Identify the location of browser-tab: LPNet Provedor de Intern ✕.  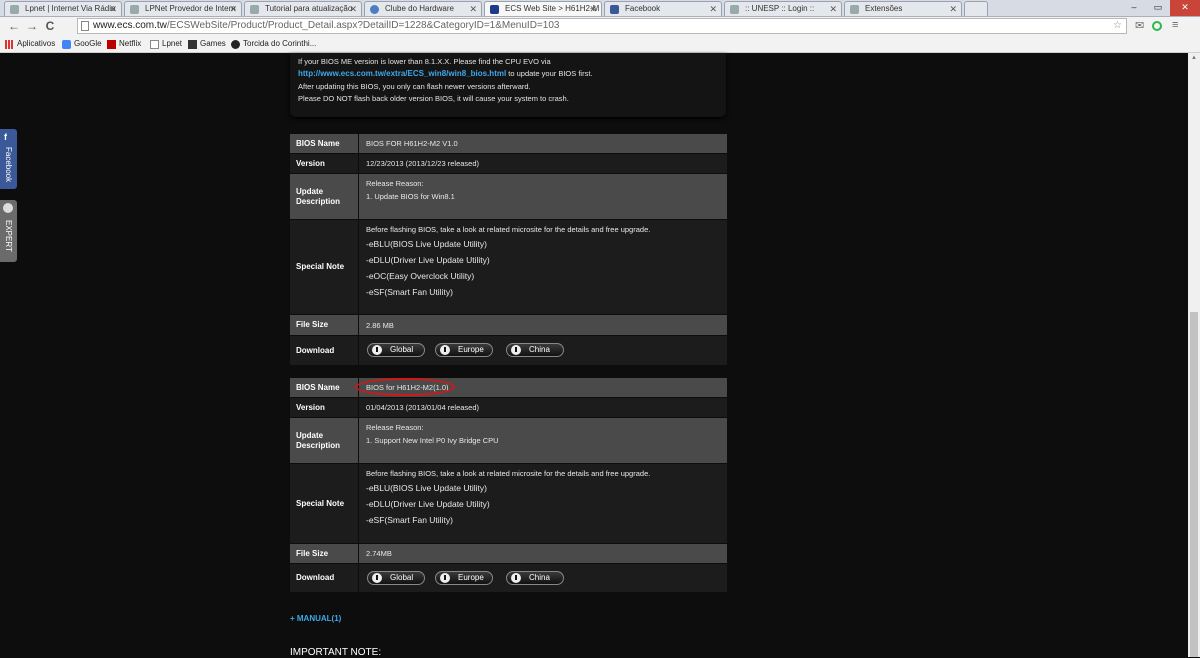
(183, 8).